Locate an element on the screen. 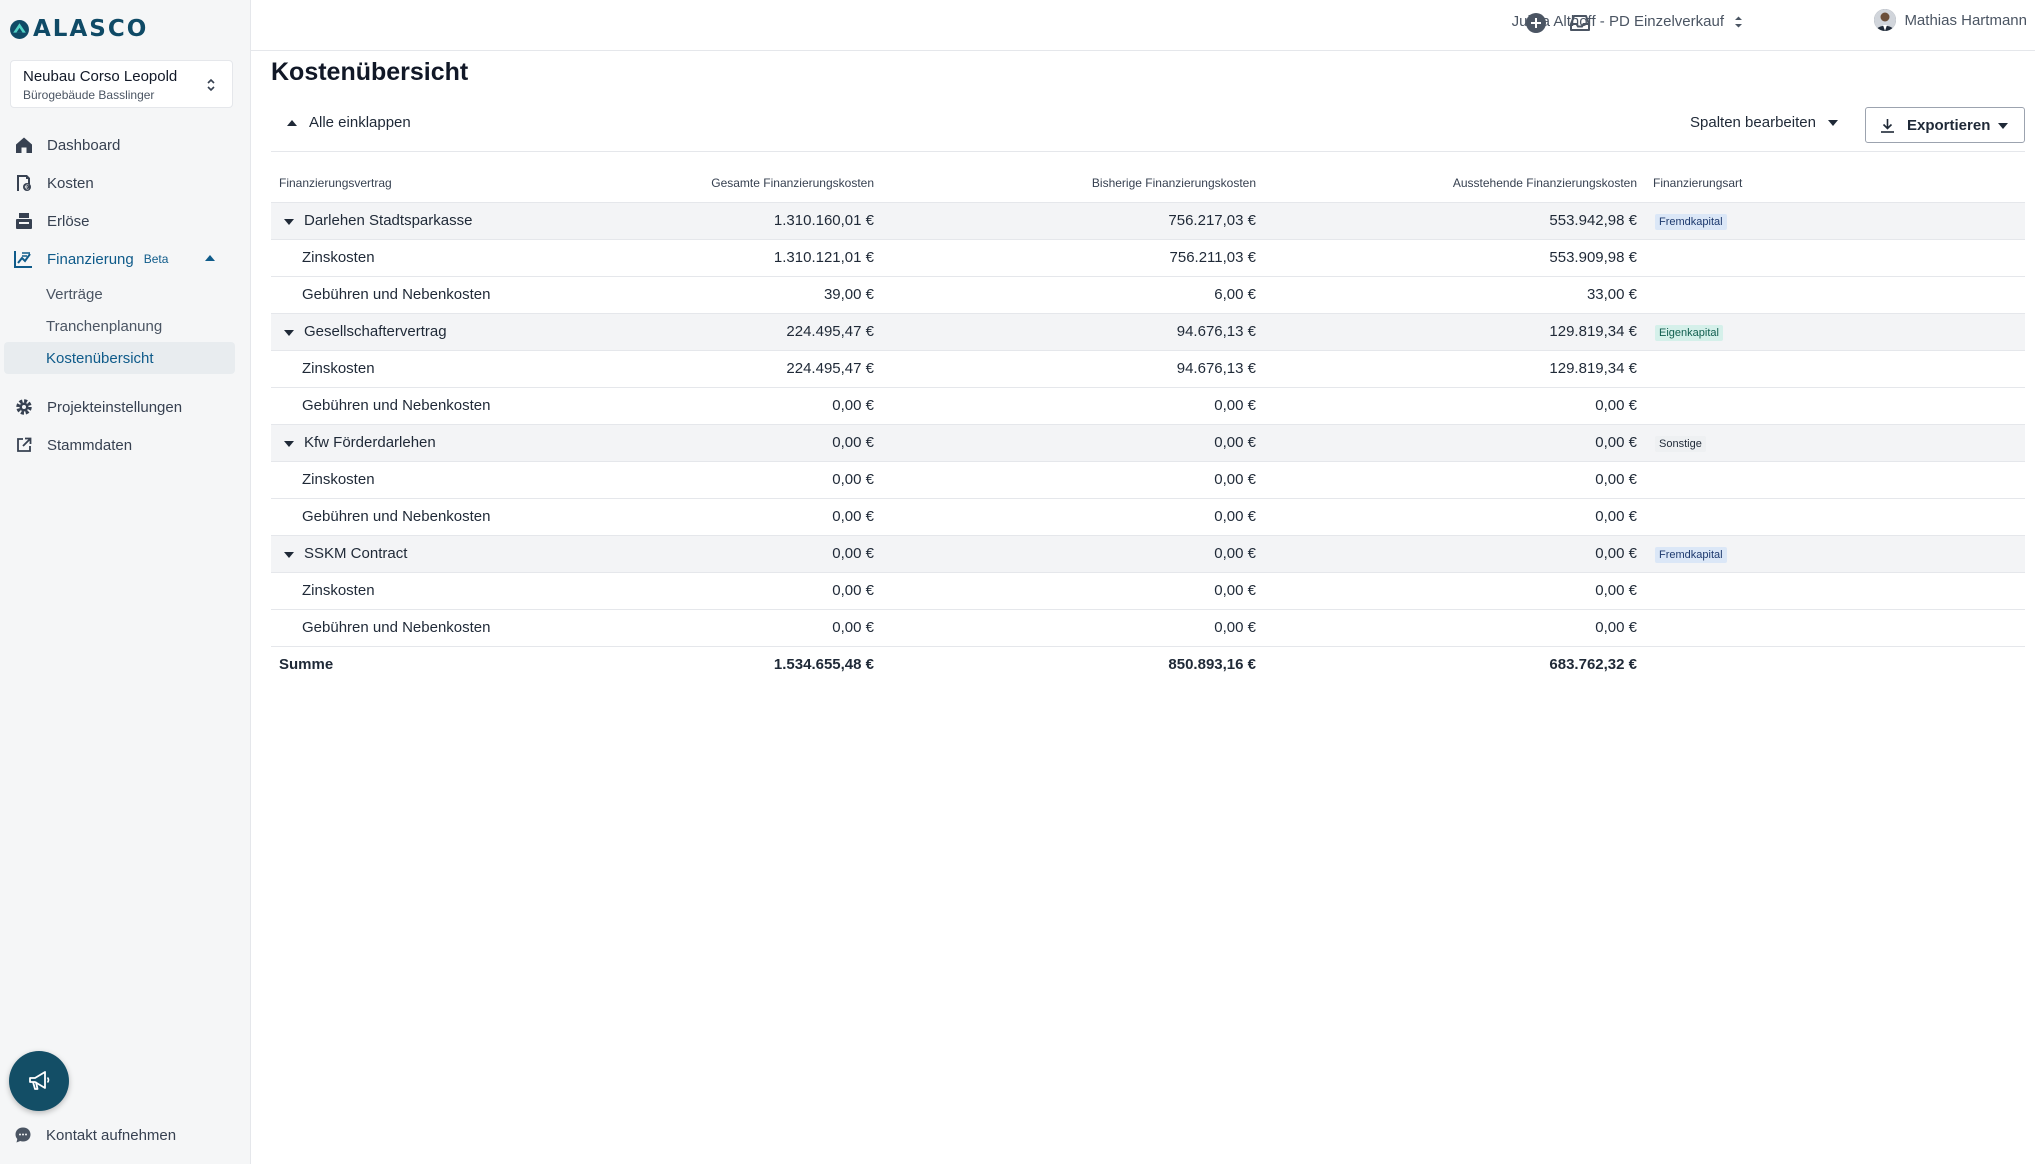 The height and width of the screenshot is (1164, 2035). column-header-art: Finanzierungsart is located at coordinates (1835, 184).